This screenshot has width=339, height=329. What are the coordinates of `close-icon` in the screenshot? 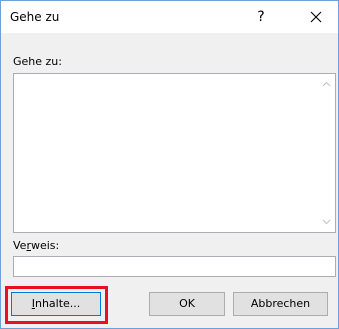 It's located at (316, 17).